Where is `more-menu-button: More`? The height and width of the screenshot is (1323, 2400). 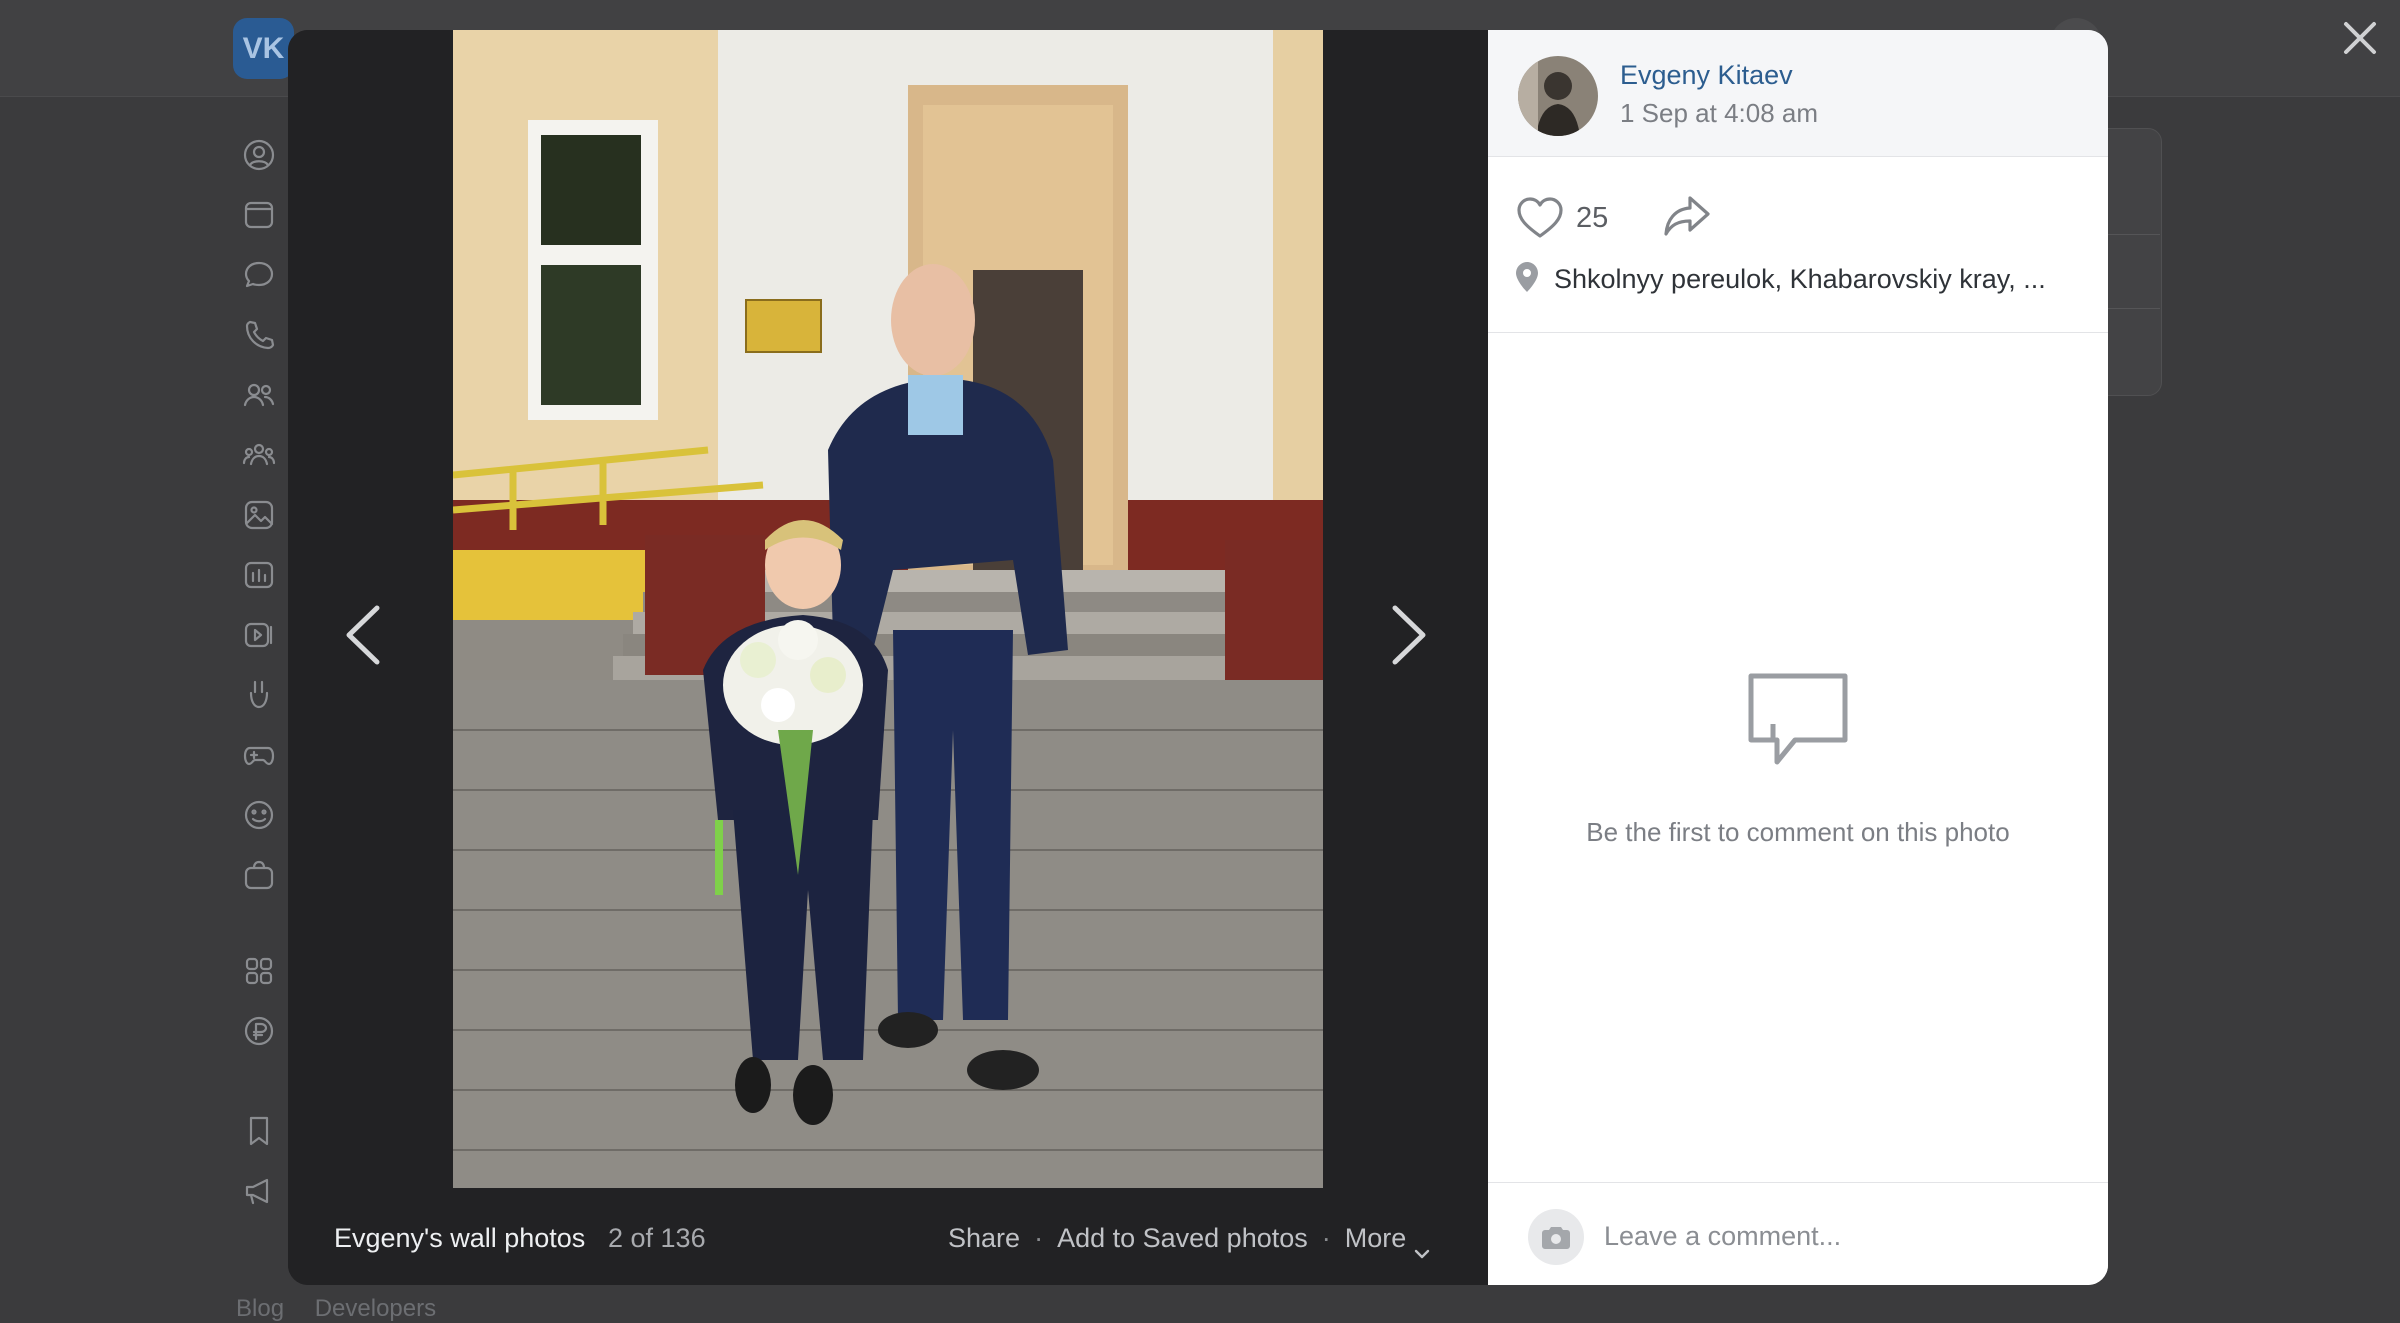 more-menu-button: More is located at coordinates (1387, 1241).